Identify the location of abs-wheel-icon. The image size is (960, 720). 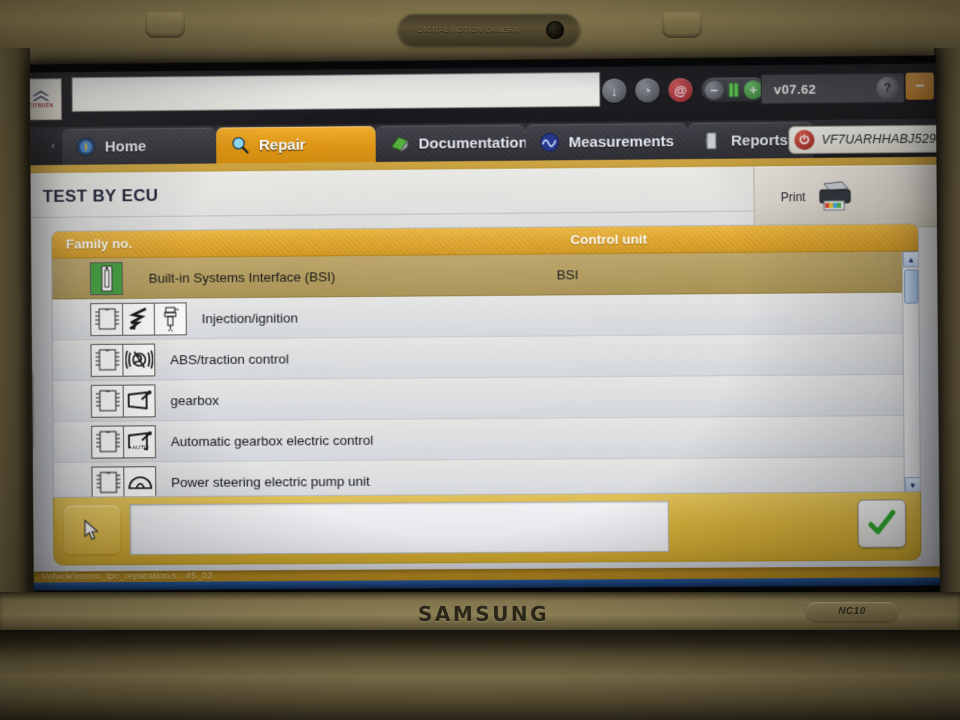
(139, 360).